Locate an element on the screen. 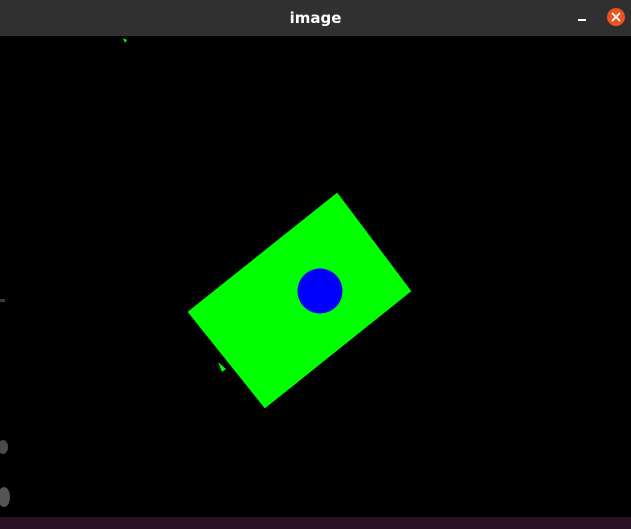  close-icon is located at coordinates (616, 17).